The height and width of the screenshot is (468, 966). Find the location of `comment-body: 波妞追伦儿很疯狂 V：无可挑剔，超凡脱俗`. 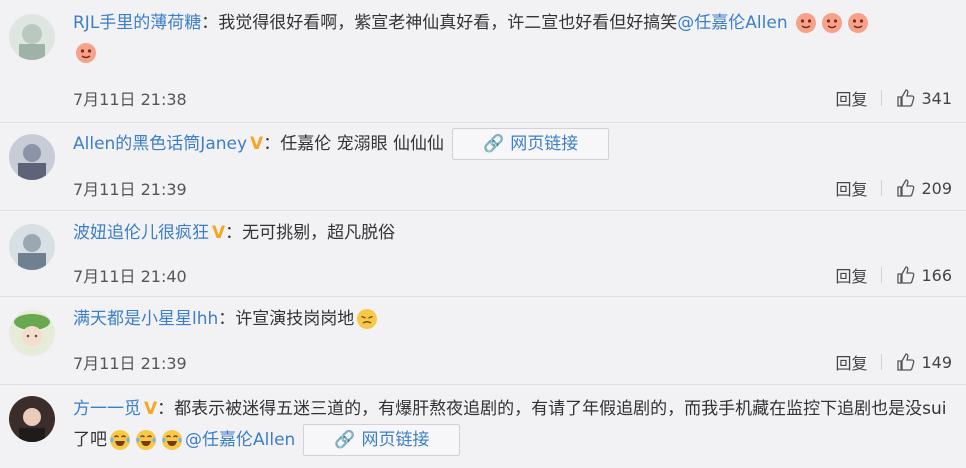

comment-body: 波妞追伦儿很疯狂 V：无可挑剔，超凡脱俗 is located at coordinates (512, 233).